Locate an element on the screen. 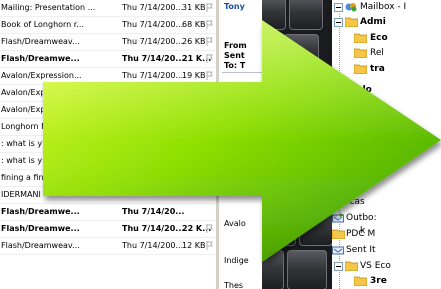 This screenshot has height=289, width=441. message-subject: Avalon/Expres is located at coordinates (29, 109).